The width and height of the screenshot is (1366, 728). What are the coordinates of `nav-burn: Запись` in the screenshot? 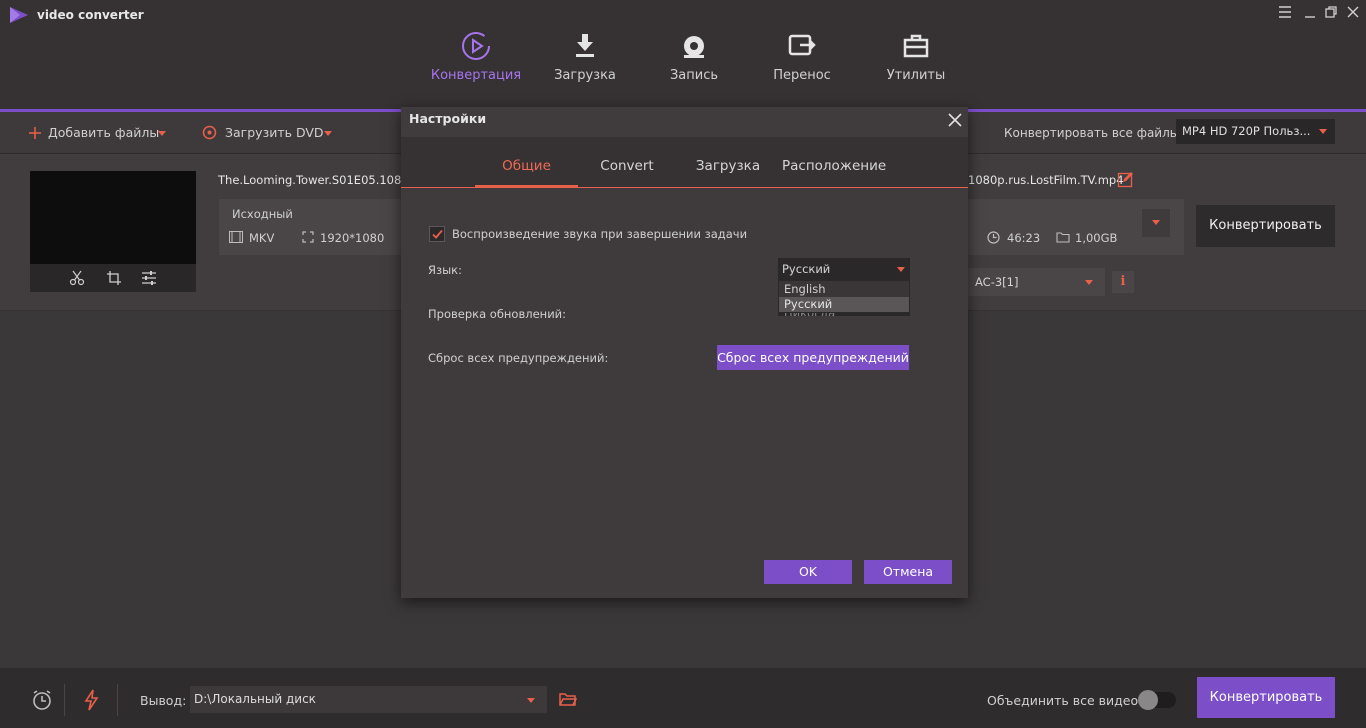 It's located at (694, 60).